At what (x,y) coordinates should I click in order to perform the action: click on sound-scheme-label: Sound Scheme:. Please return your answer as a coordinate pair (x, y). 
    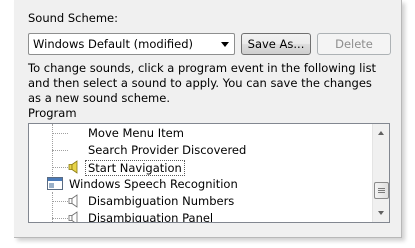
    Looking at the image, I should click on (73, 18).